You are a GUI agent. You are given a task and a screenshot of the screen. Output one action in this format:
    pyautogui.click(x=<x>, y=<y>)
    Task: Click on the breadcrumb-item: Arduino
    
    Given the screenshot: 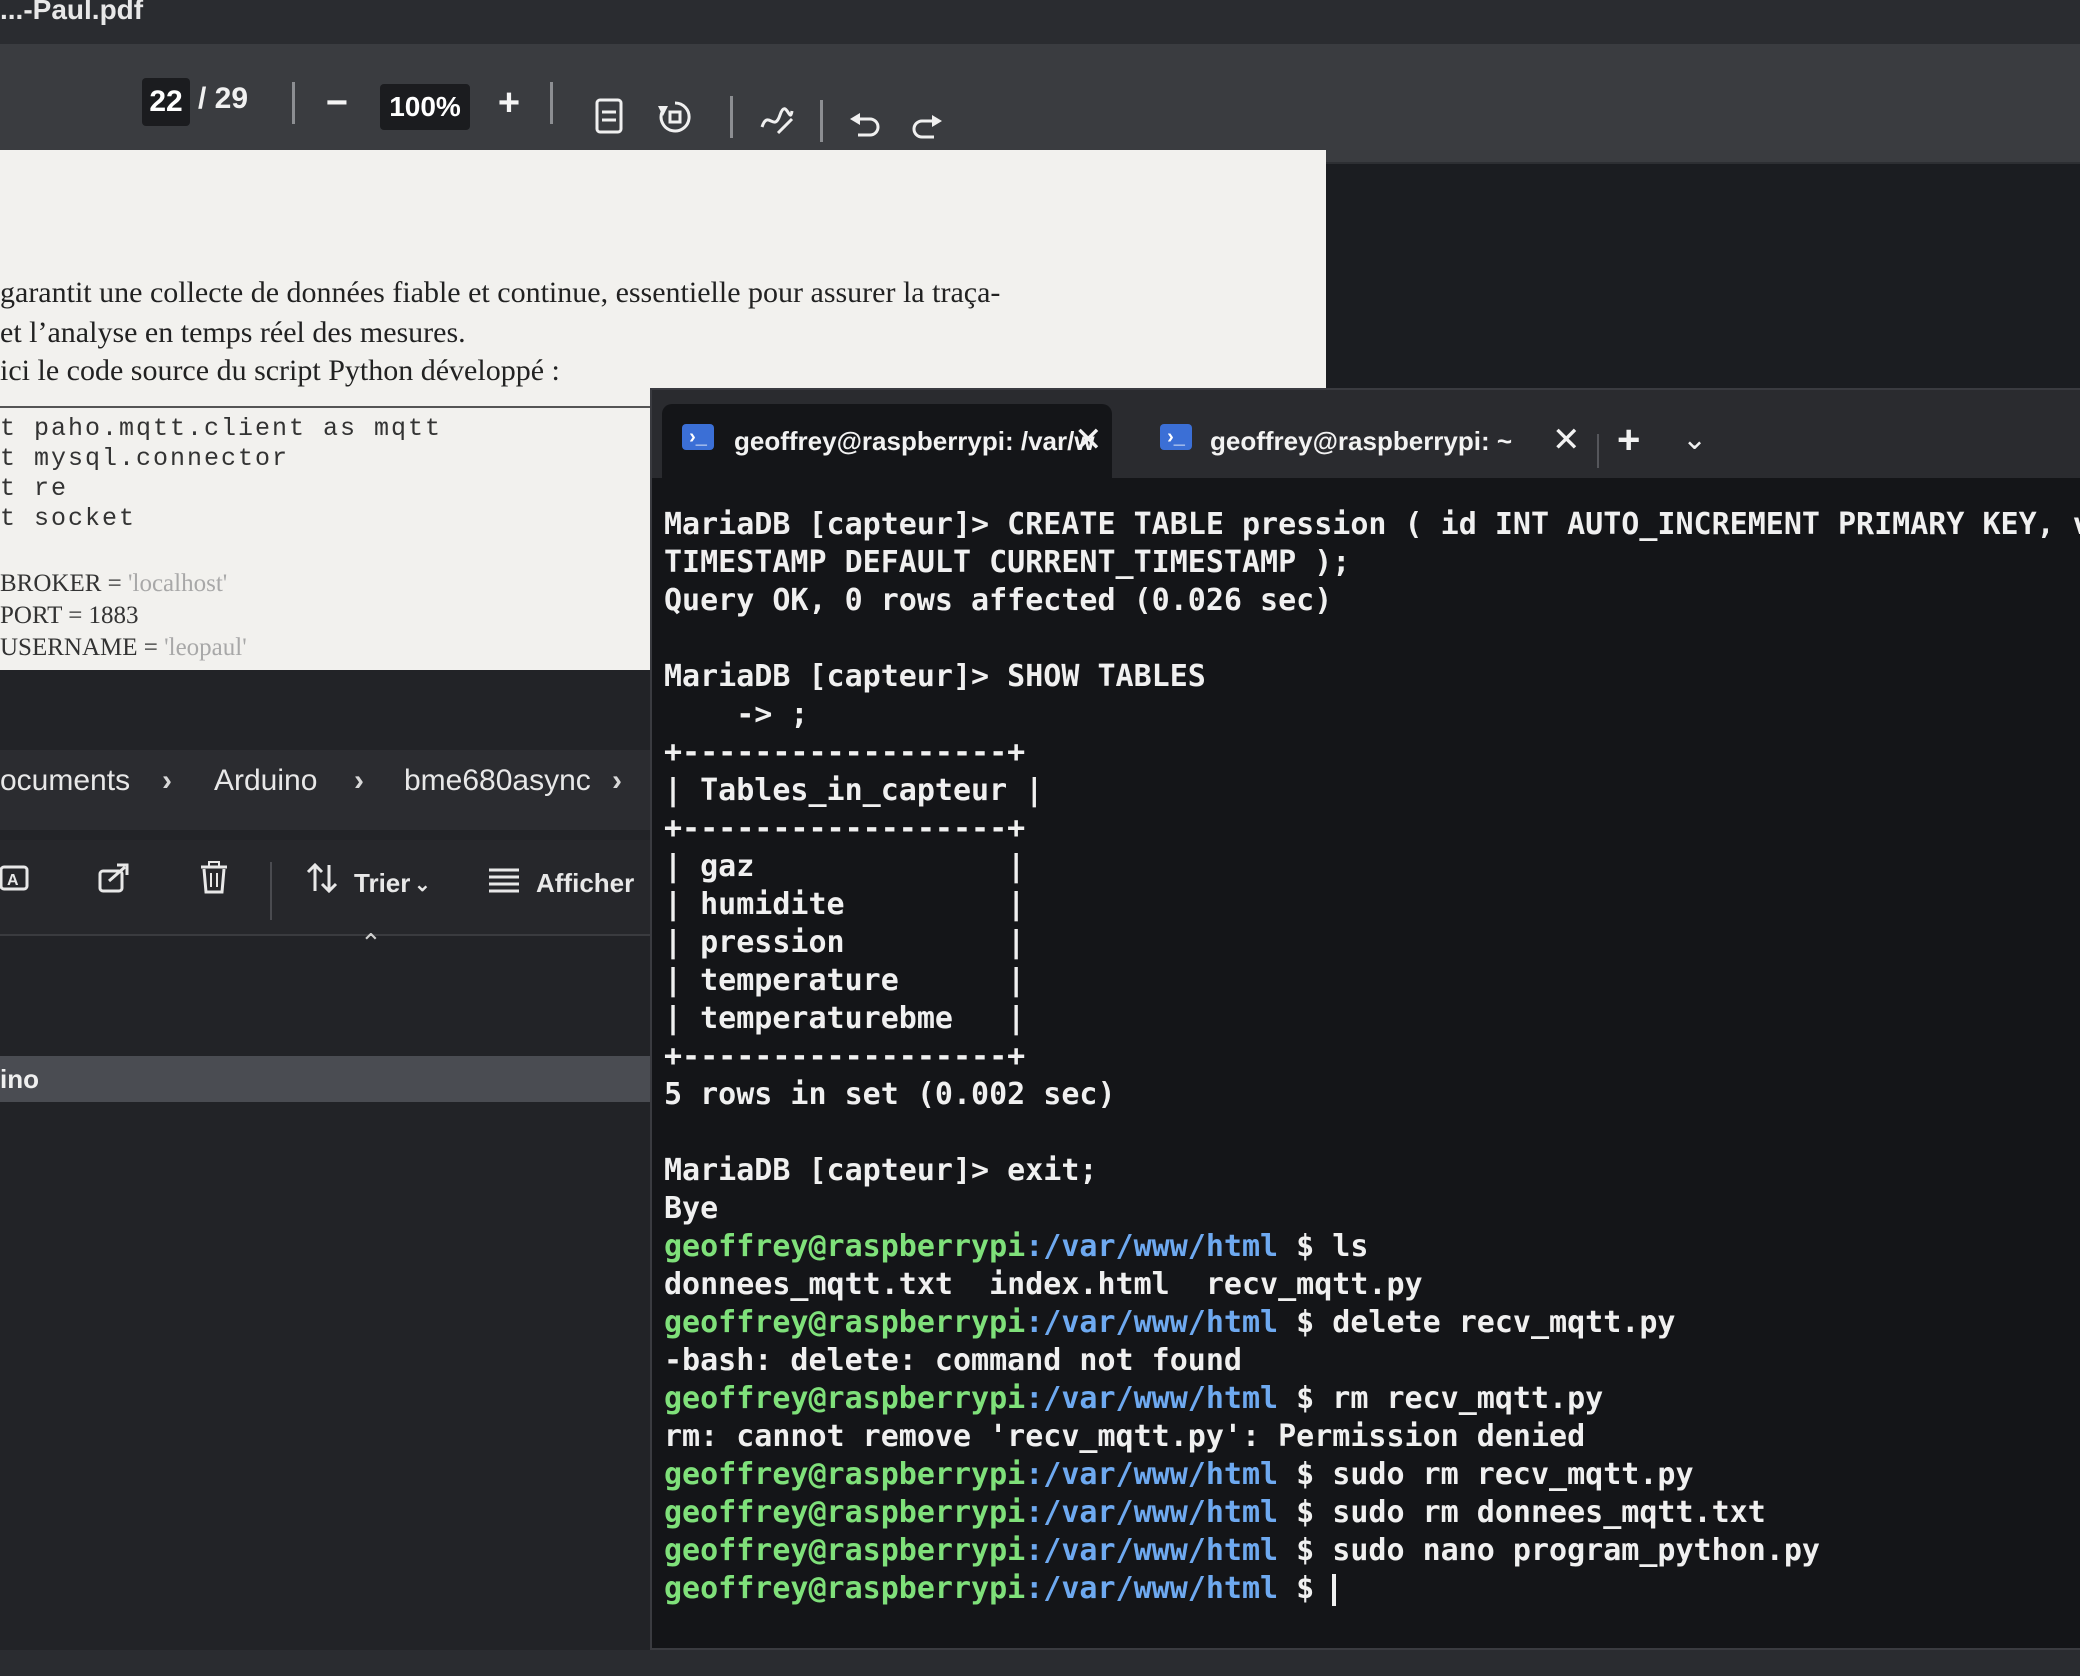 What is the action you would take?
    pyautogui.click(x=265, y=781)
    